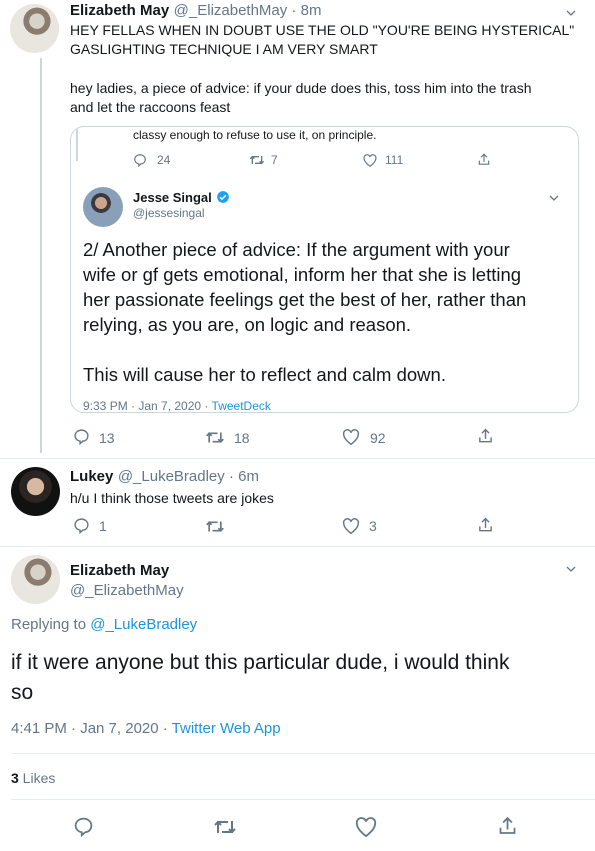  I want to click on verified-badge-icon, so click(223, 197).